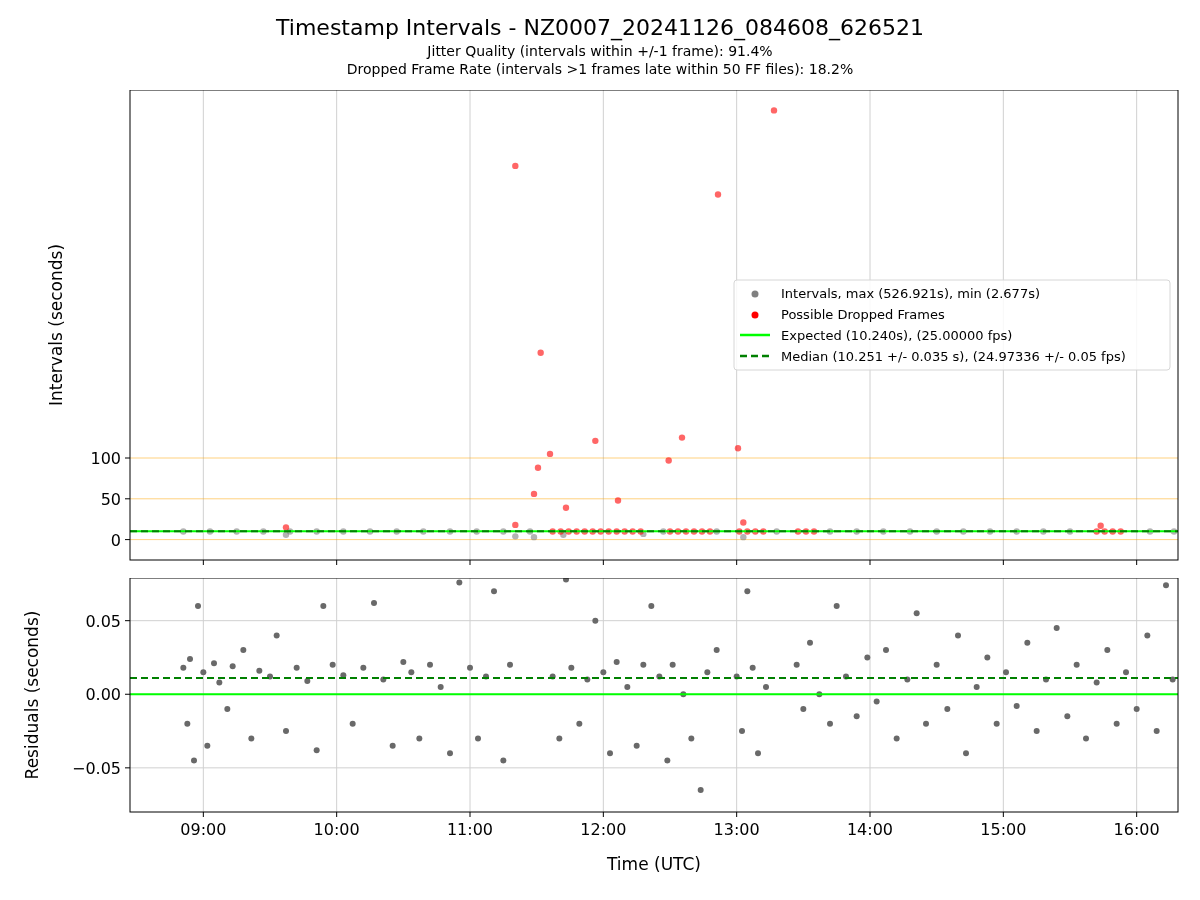 The width and height of the screenshot is (1200, 900). What do you see at coordinates (115, 540) in the screenshot?
I see `tick-label: 0` at bounding box center [115, 540].